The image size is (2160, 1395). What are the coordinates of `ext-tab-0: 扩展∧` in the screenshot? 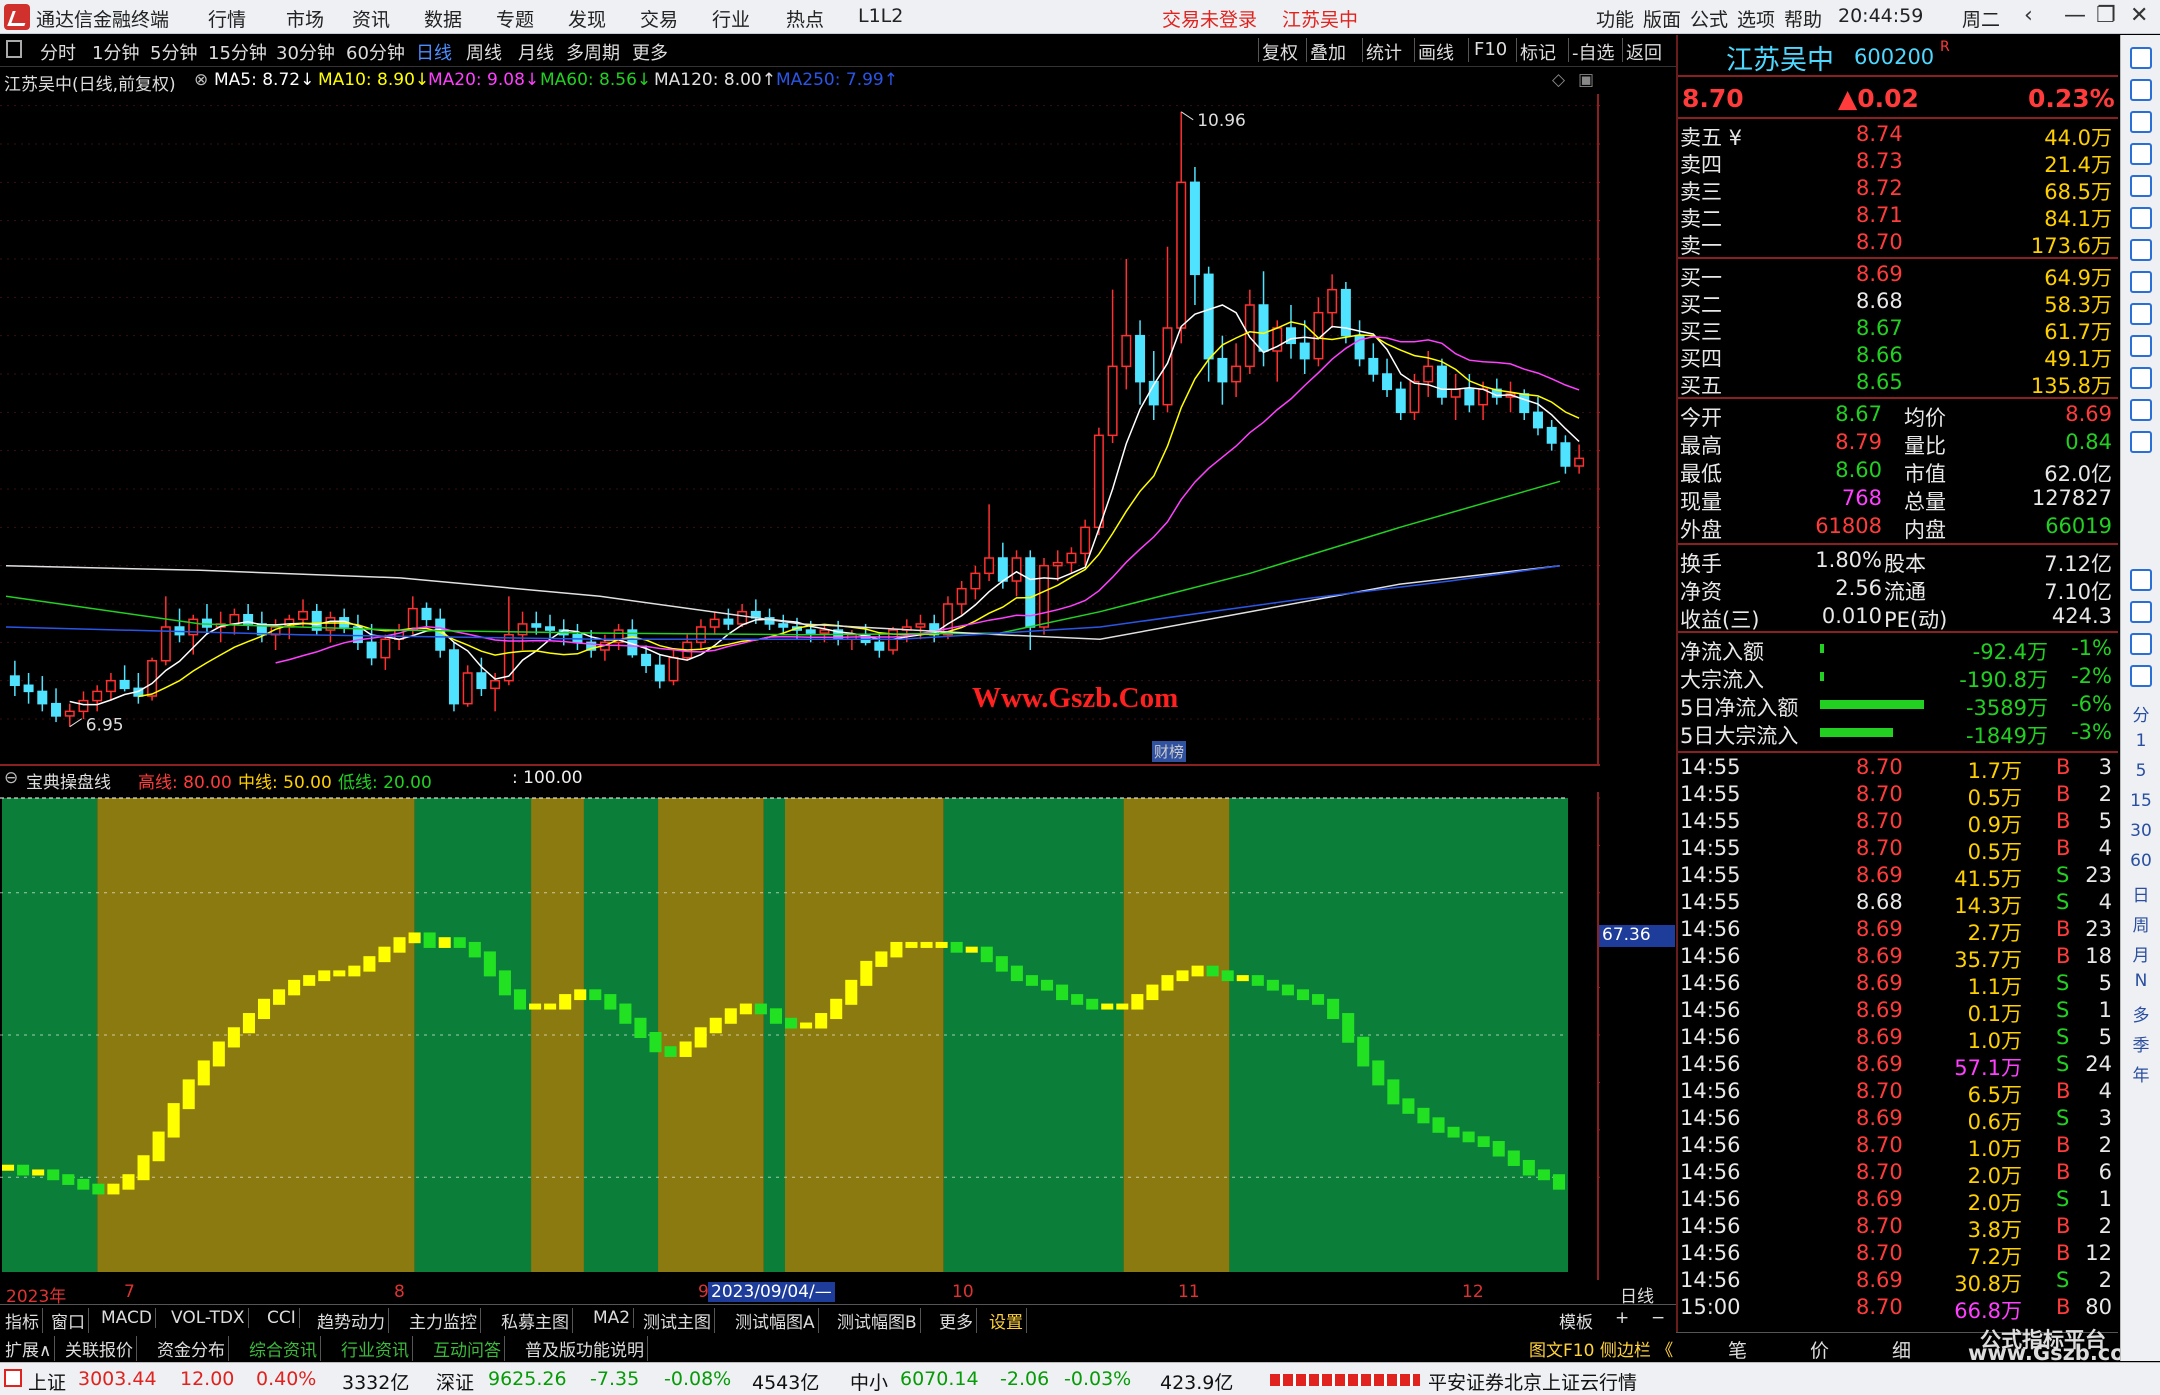 It's located at (29, 1348).